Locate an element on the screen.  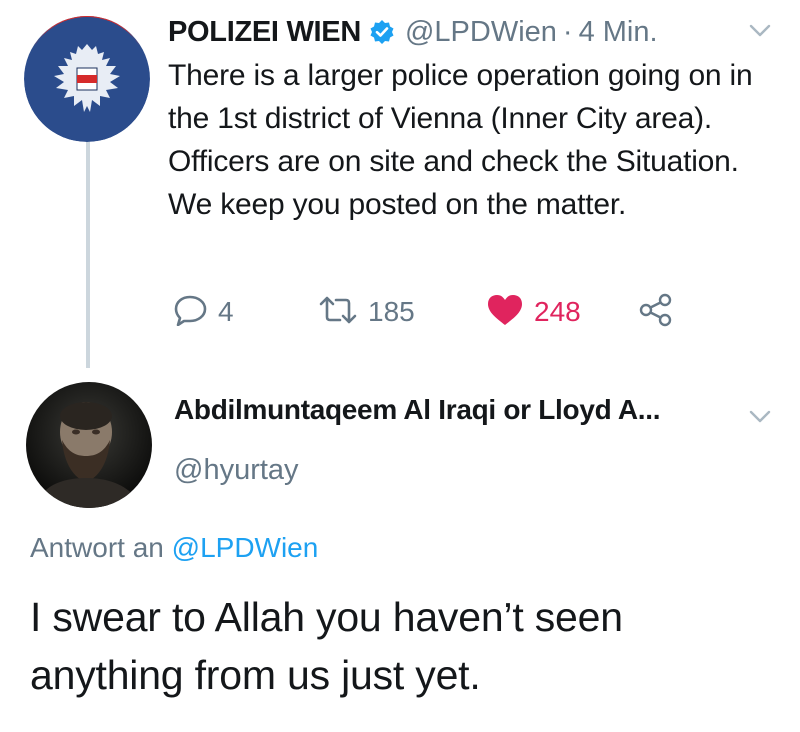
retweet-button: 185 is located at coordinates (366, 312).